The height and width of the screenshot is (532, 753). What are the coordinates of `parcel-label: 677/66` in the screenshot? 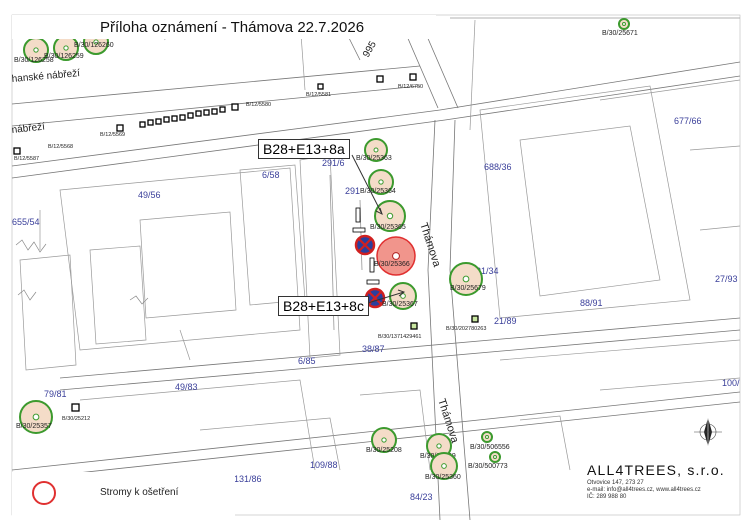 It's located at (688, 121).